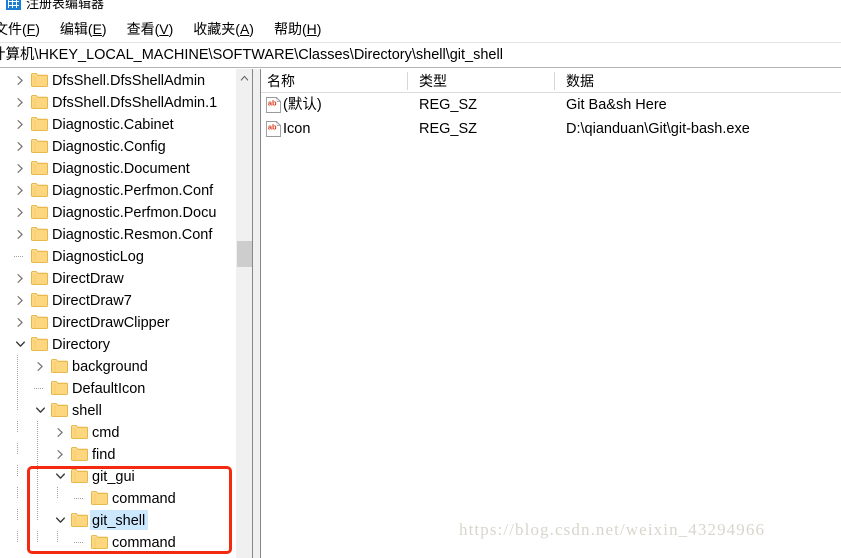 This screenshot has height=558, width=841. I want to click on tree-item-shell: shell, so click(126, 410).